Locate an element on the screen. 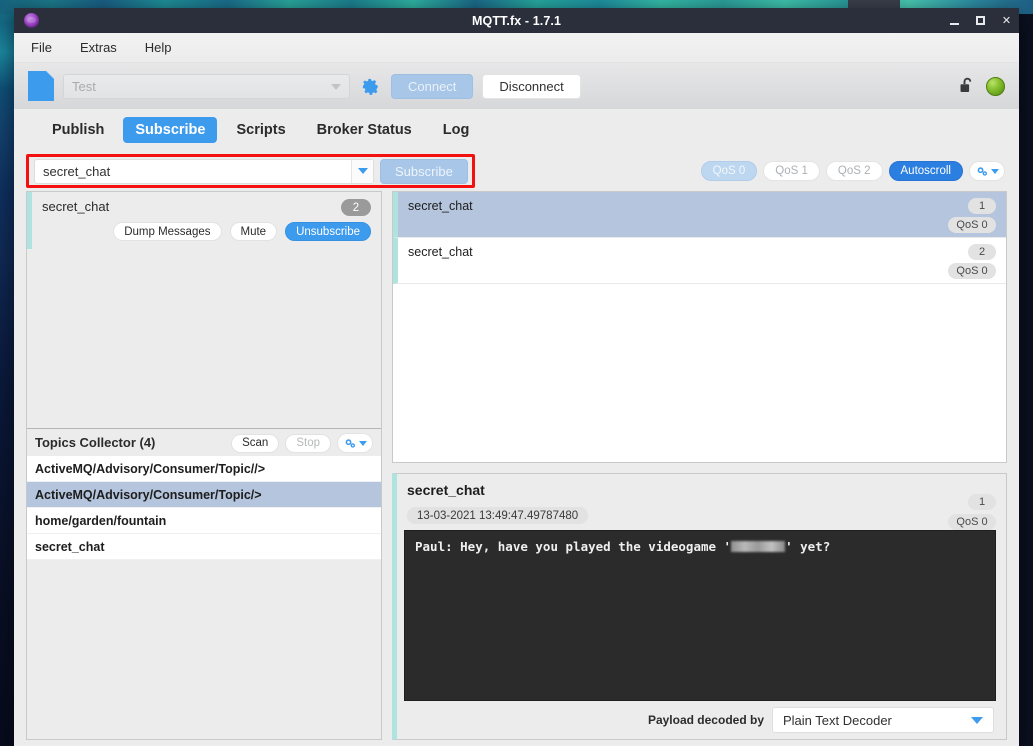 The width and height of the screenshot is (1033, 746). qos-0-button: QoS 0 is located at coordinates (729, 171).